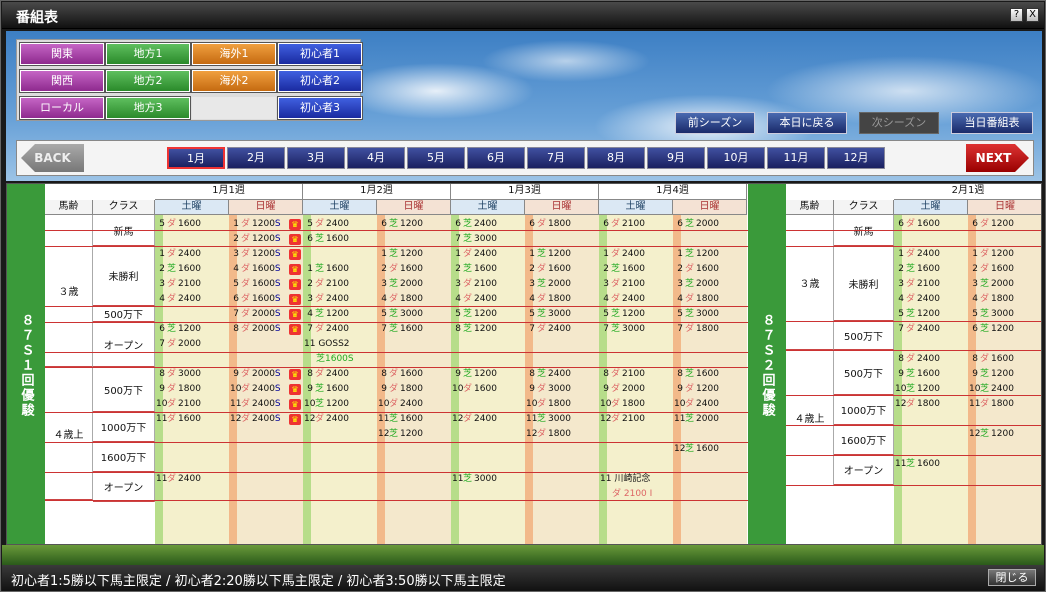 The image size is (1046, 592). What do you see at coordinates (326, 314) in the screenshot?
I see `race-23: 4 芝 1200` at bounding box center [326, 314].